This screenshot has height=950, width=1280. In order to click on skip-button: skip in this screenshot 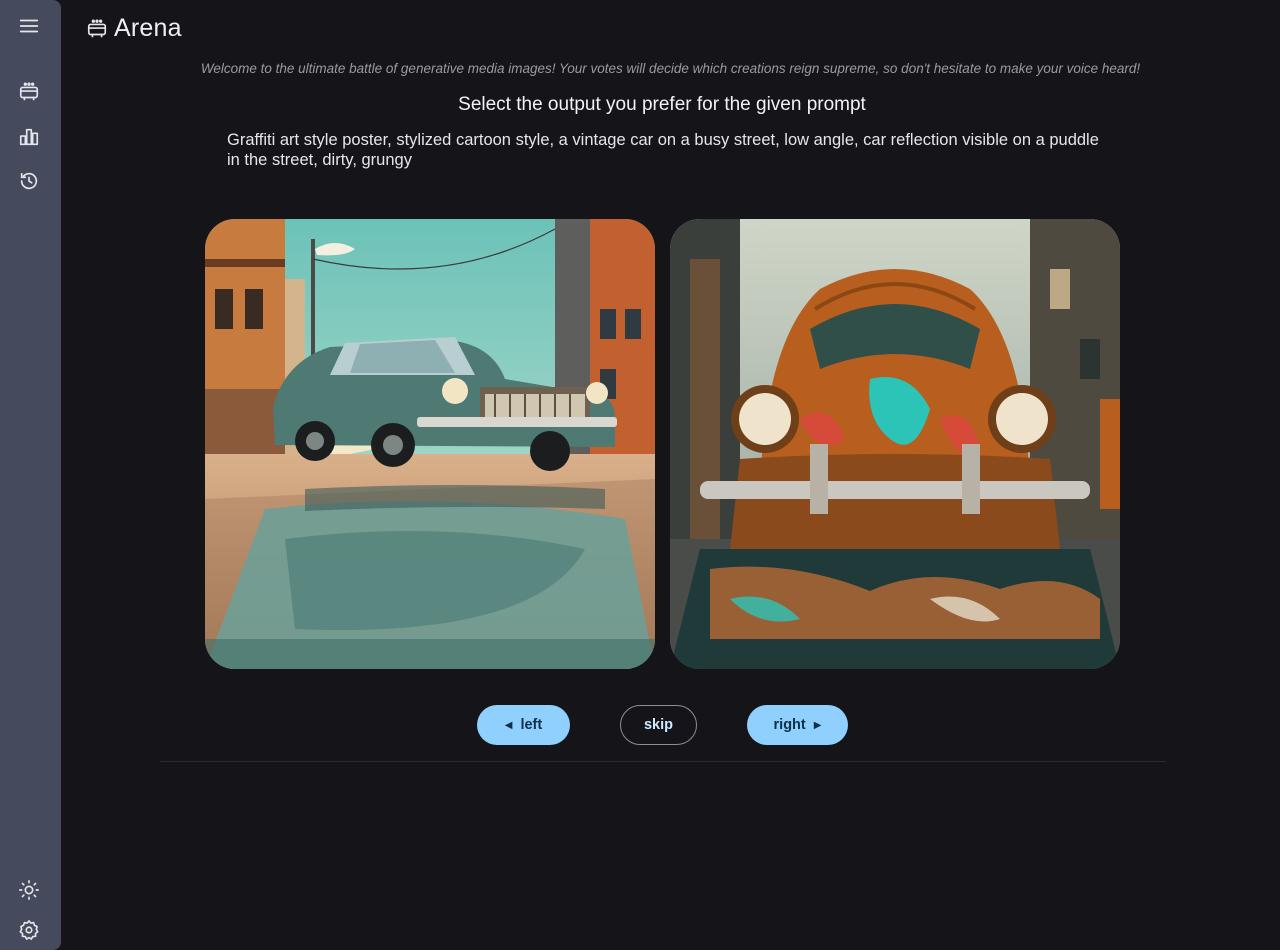, I will do `click(658, 725)`.